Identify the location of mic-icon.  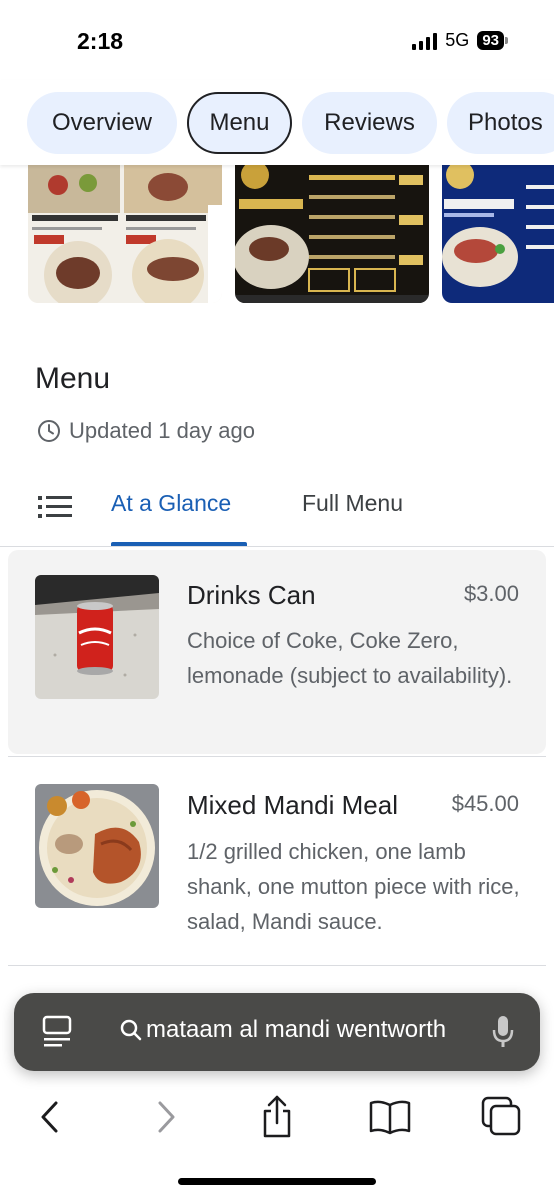
(503, 1032).